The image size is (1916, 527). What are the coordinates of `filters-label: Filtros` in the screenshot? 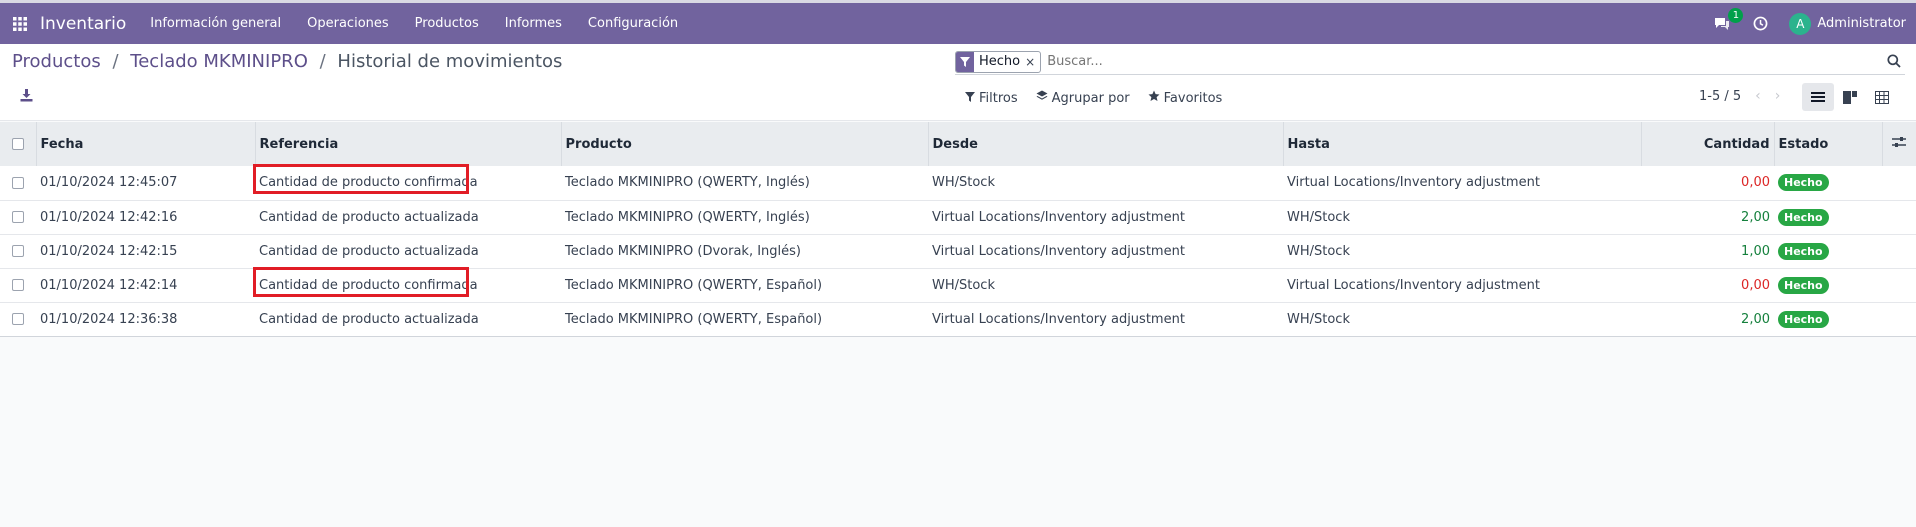 It's located at (998, 98).